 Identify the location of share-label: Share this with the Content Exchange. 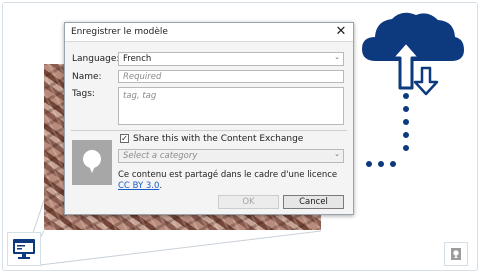
(218, 139).